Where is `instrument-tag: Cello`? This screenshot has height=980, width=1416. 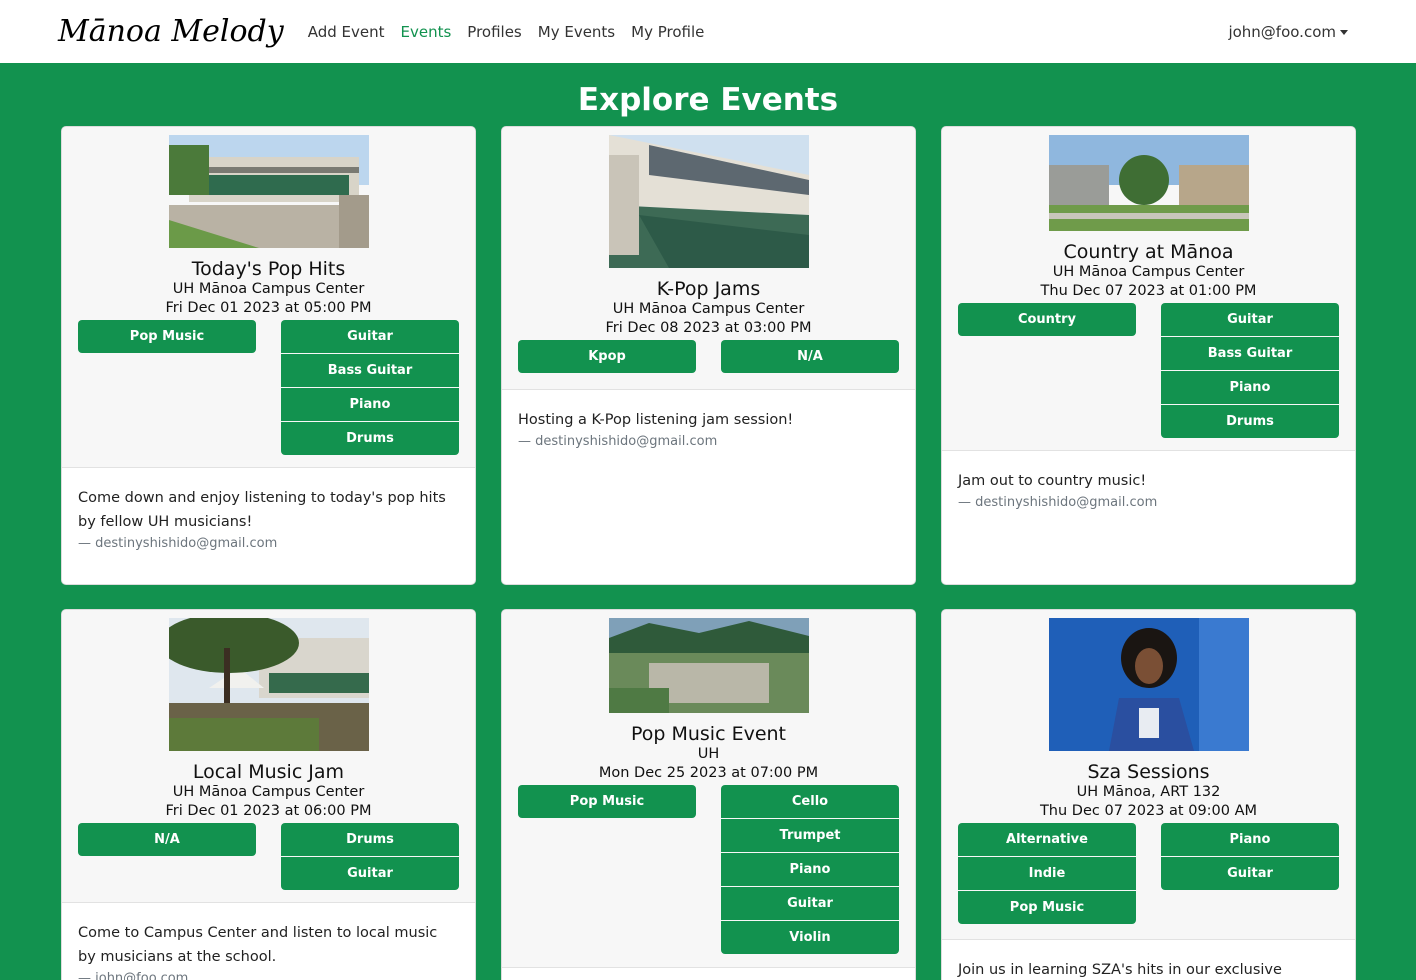 instrument-tag: Cello is located at coordinates (810, 801).